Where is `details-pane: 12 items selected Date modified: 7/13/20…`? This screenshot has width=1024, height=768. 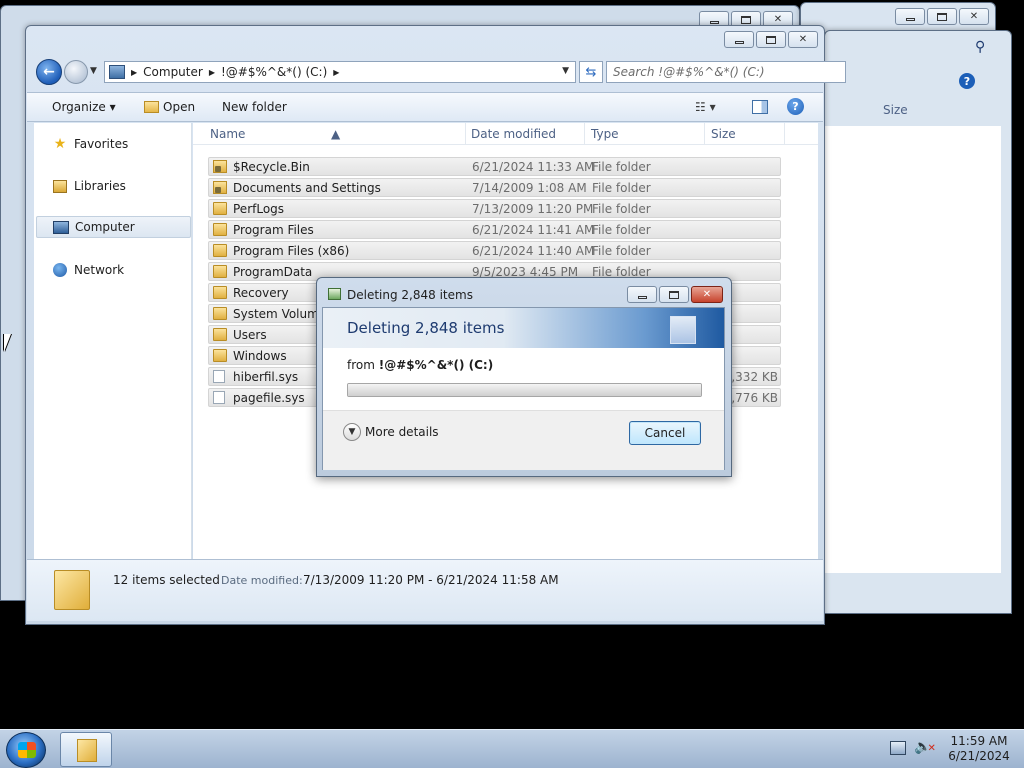 details-pane: 12 items selected Date modified: 7/13/20… is located at coordinates (425, 590).